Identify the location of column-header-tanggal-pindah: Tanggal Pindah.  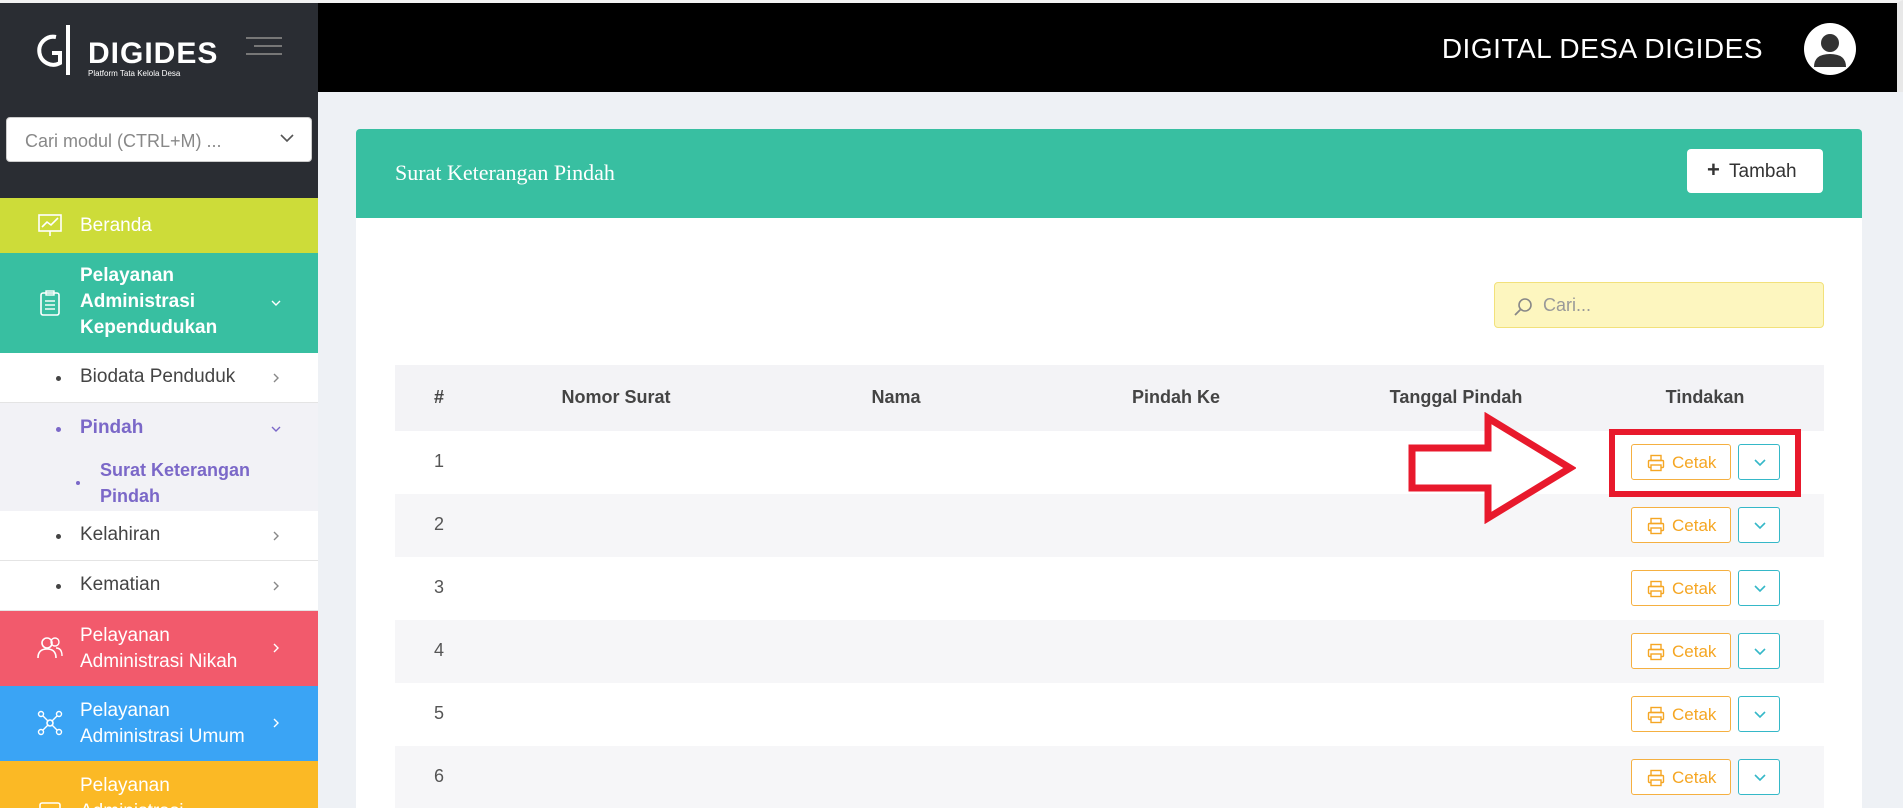
(1456, 397).